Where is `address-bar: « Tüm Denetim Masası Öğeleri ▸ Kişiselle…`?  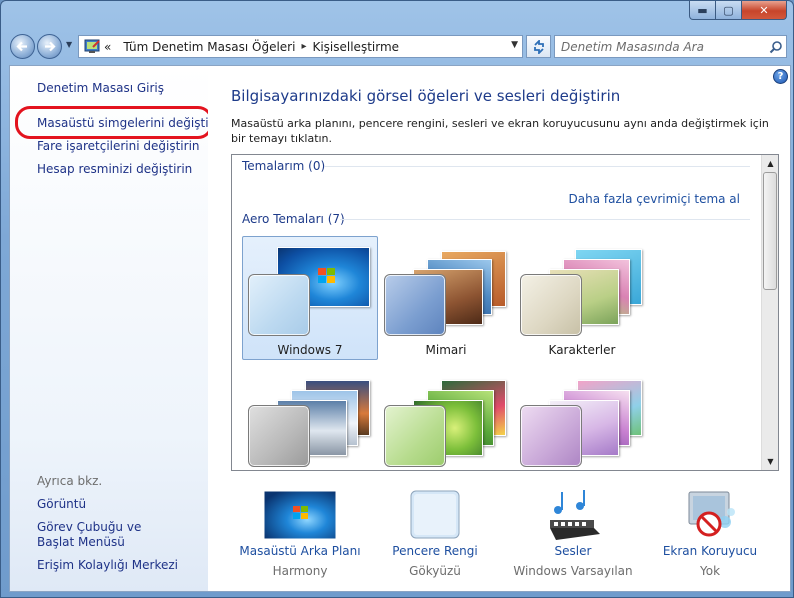 address-bar: « Tüm Denetim Masası Öğeleri ▸ Kişiselle… is located at coordinates (300, 46).